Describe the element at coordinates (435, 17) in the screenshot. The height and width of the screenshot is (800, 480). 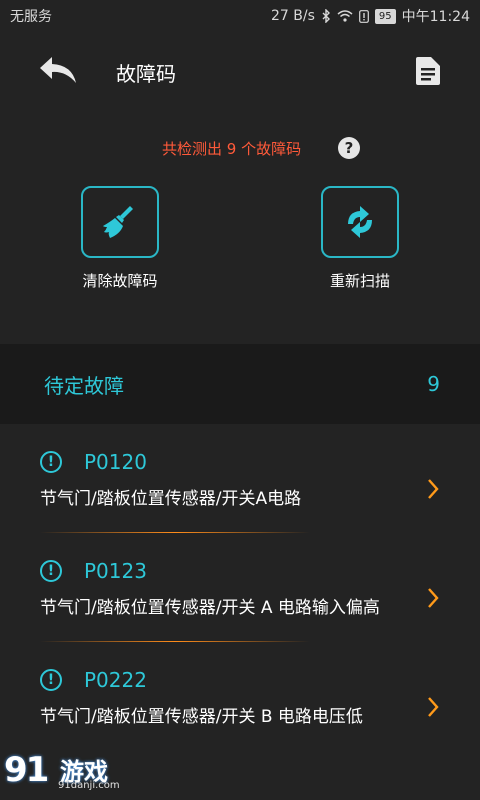
I see `clock: 中午11:24` at that location.